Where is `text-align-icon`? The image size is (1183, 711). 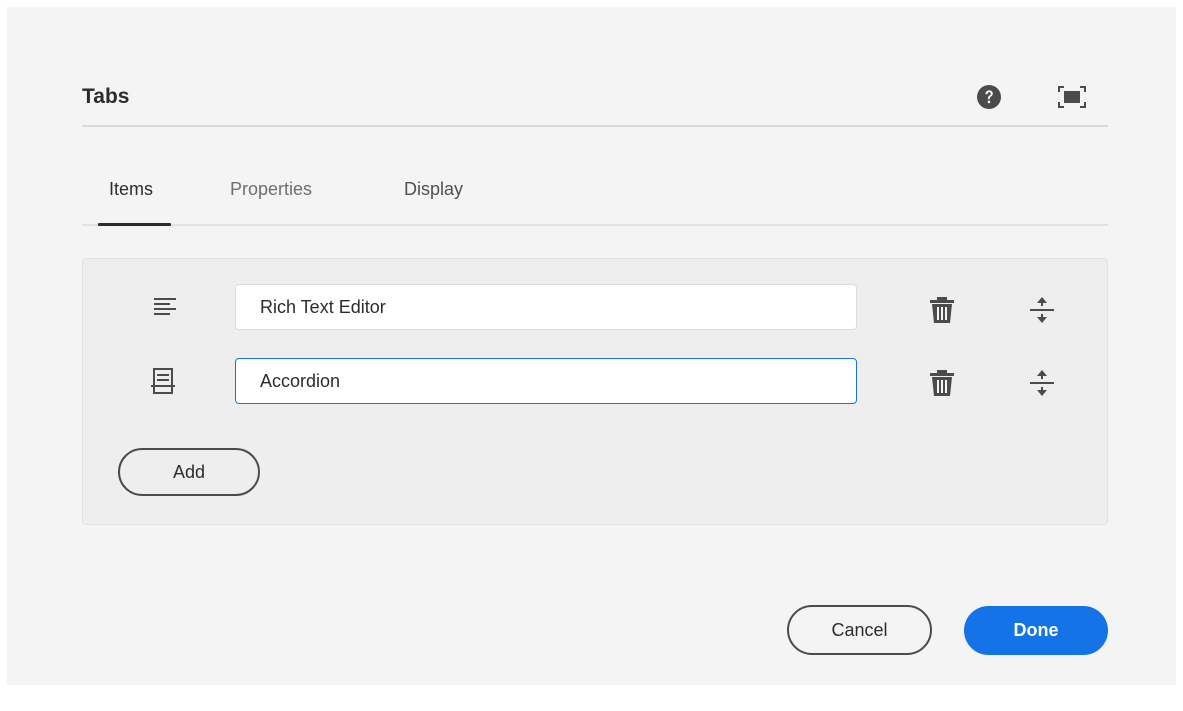
text-align-icon is located at coordinates (165, 306).